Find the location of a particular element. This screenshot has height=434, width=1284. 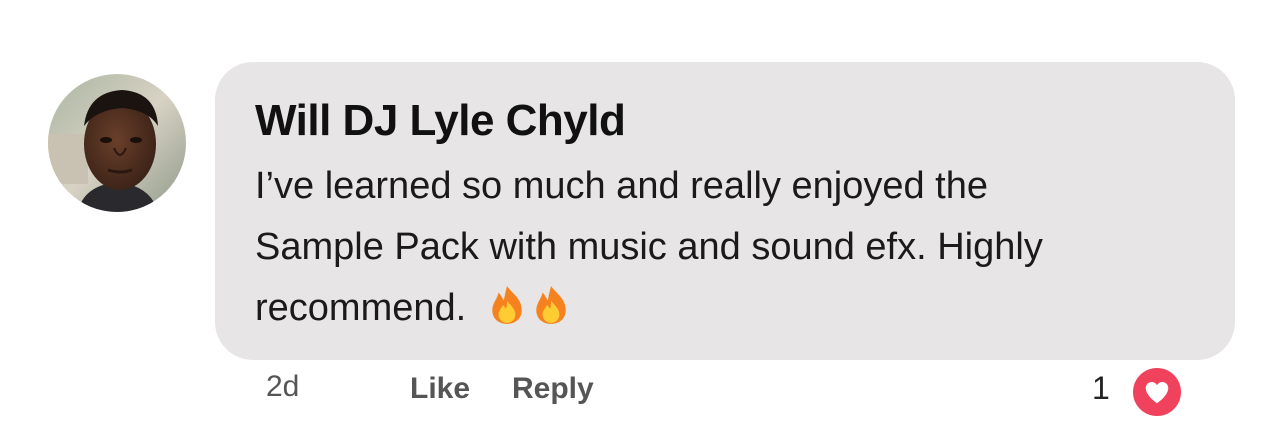

profile-photo is located at coordinates (117, 143).